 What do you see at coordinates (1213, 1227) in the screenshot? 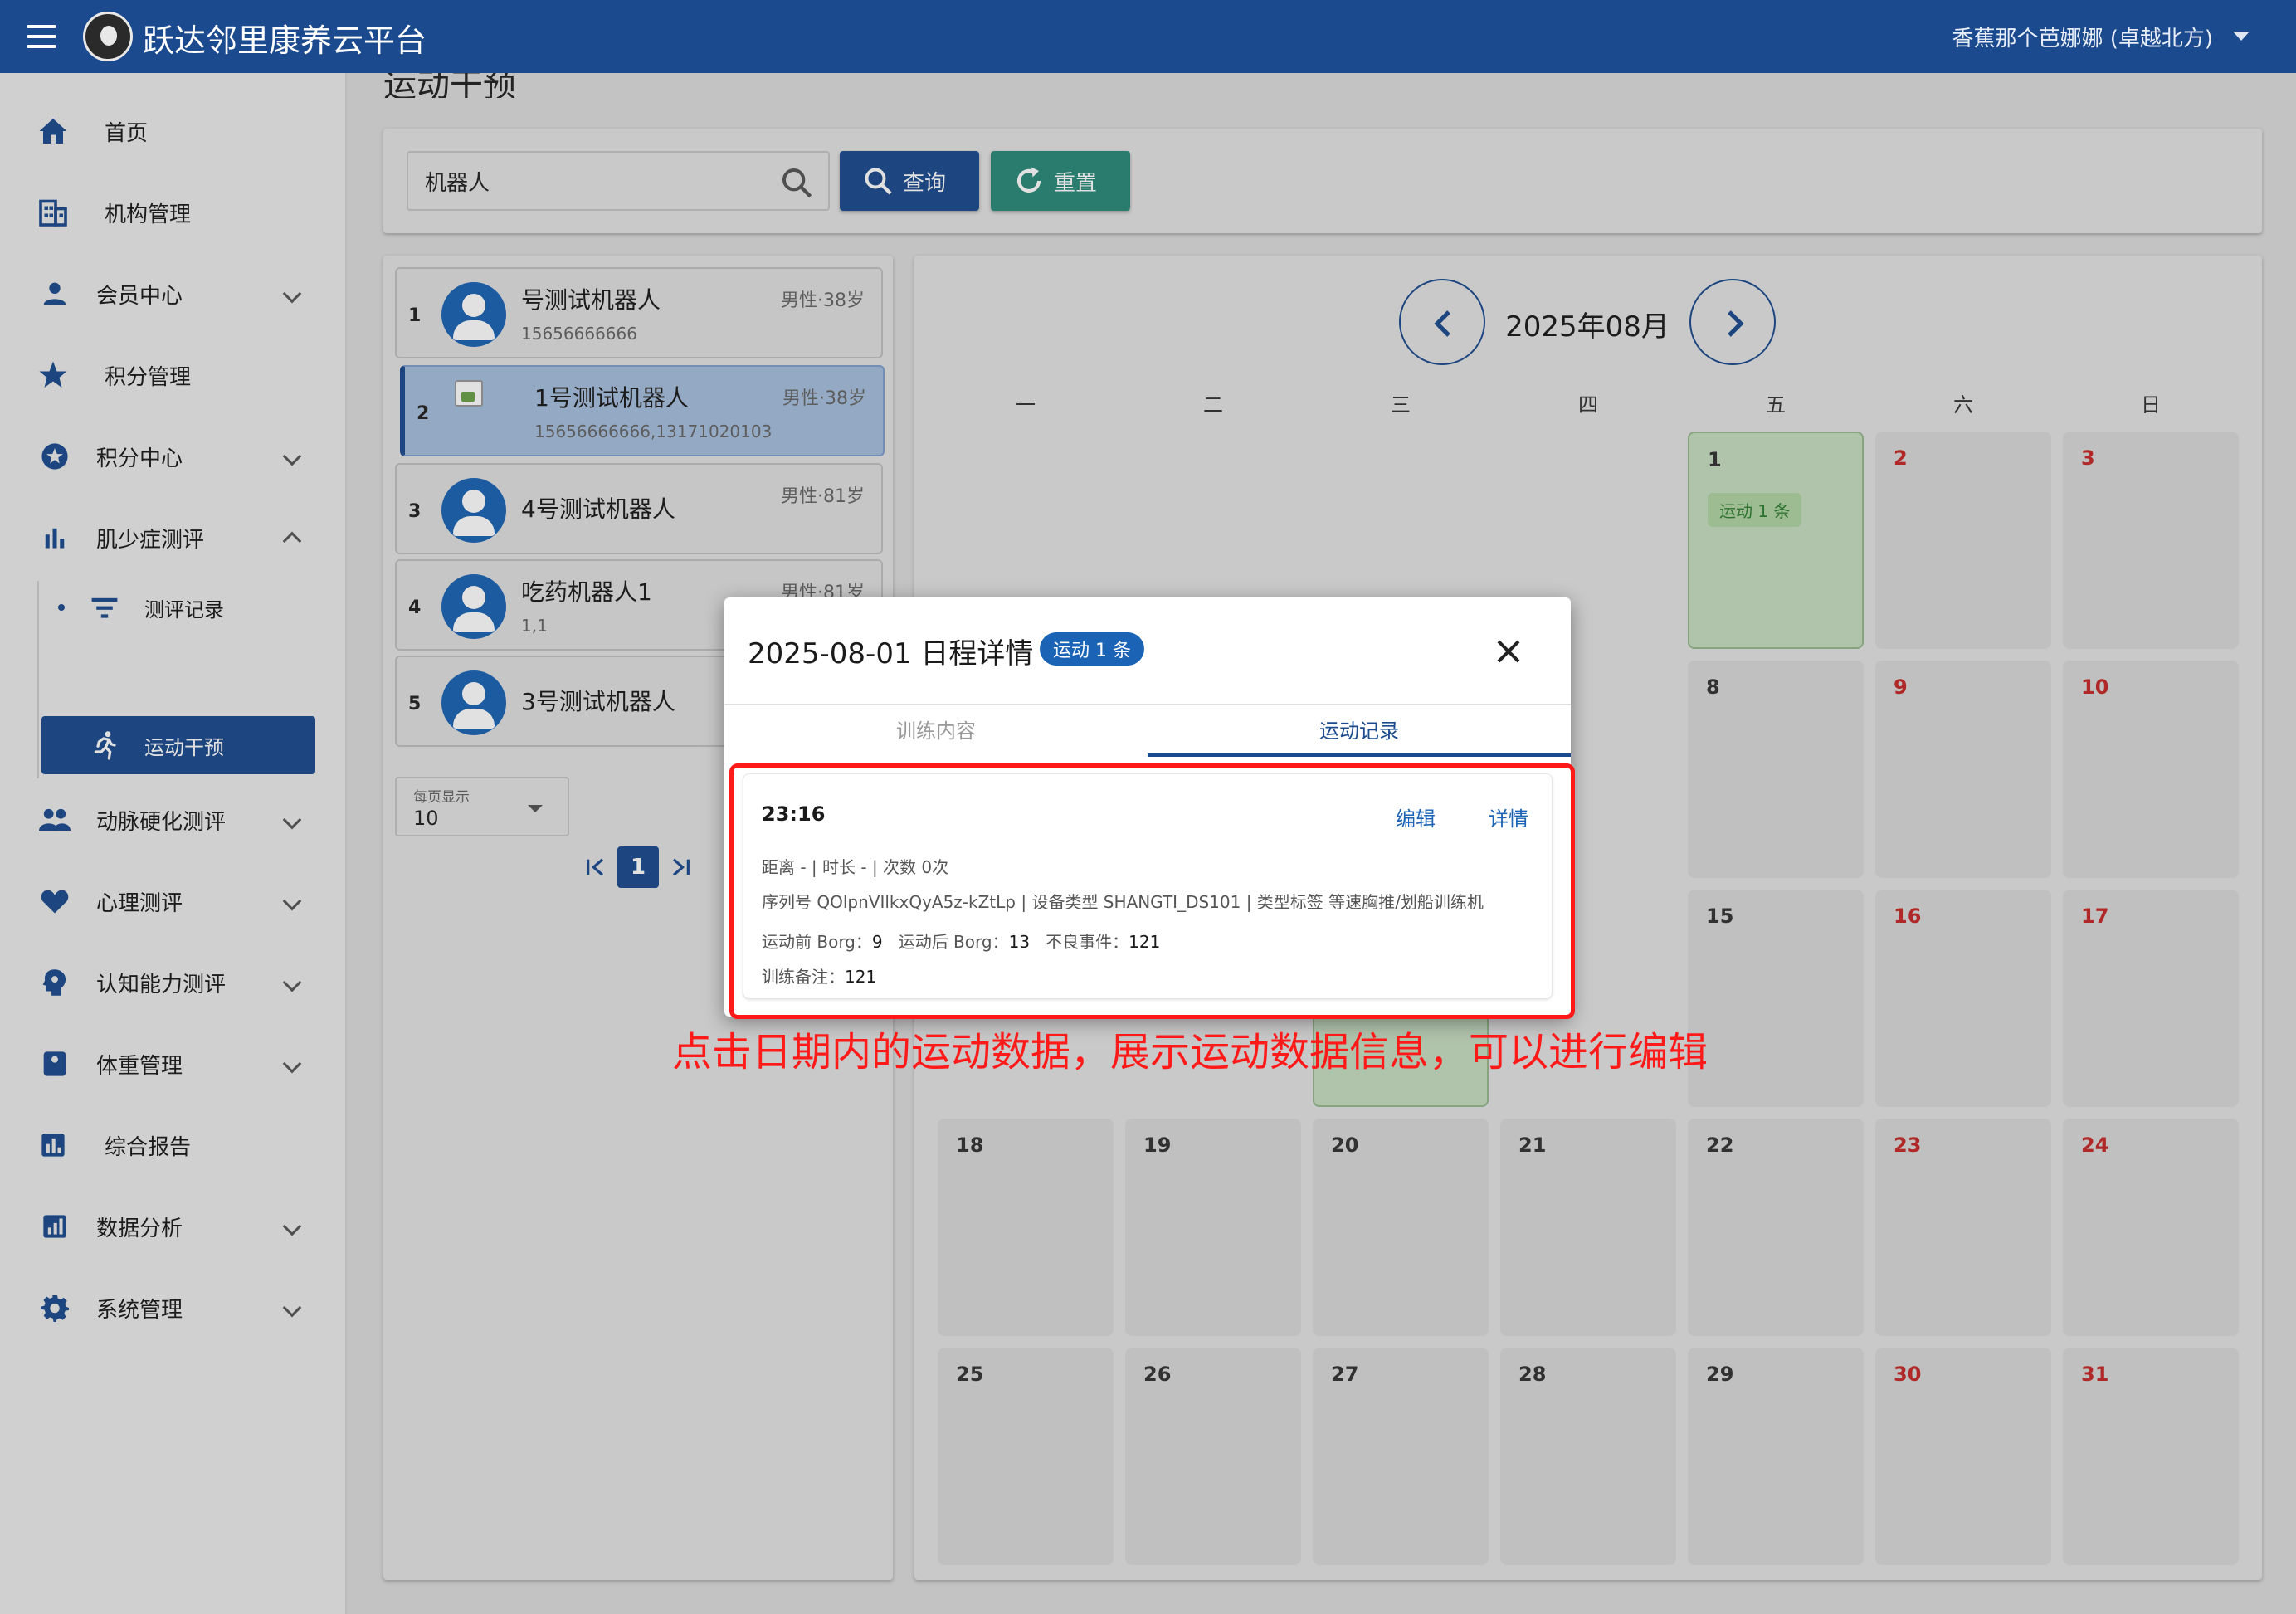
I see `calendar-day: 19` at bounding box center [1213, 1227].